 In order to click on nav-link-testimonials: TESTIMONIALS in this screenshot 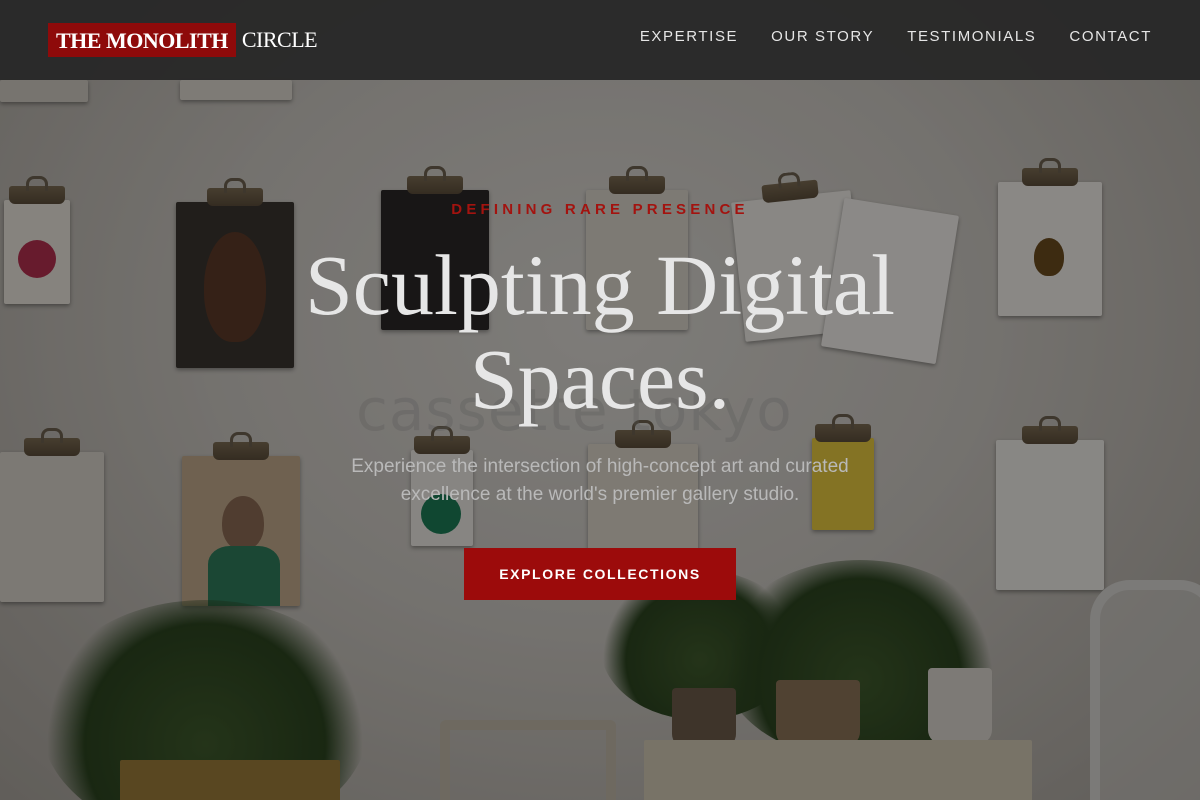, I will do `click(971, 36)`.